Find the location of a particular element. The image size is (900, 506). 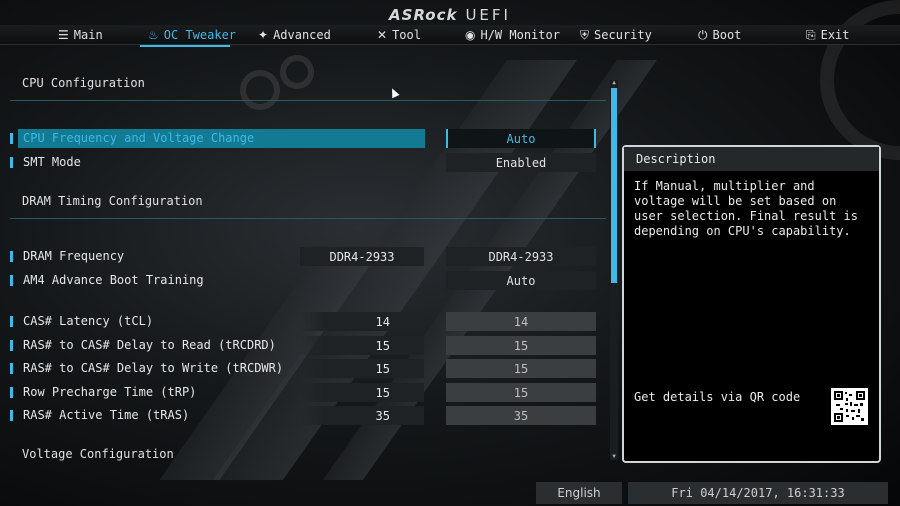

tab-hw-monitor: ◉ H/W Monitor is located at coordinates (512, 35).